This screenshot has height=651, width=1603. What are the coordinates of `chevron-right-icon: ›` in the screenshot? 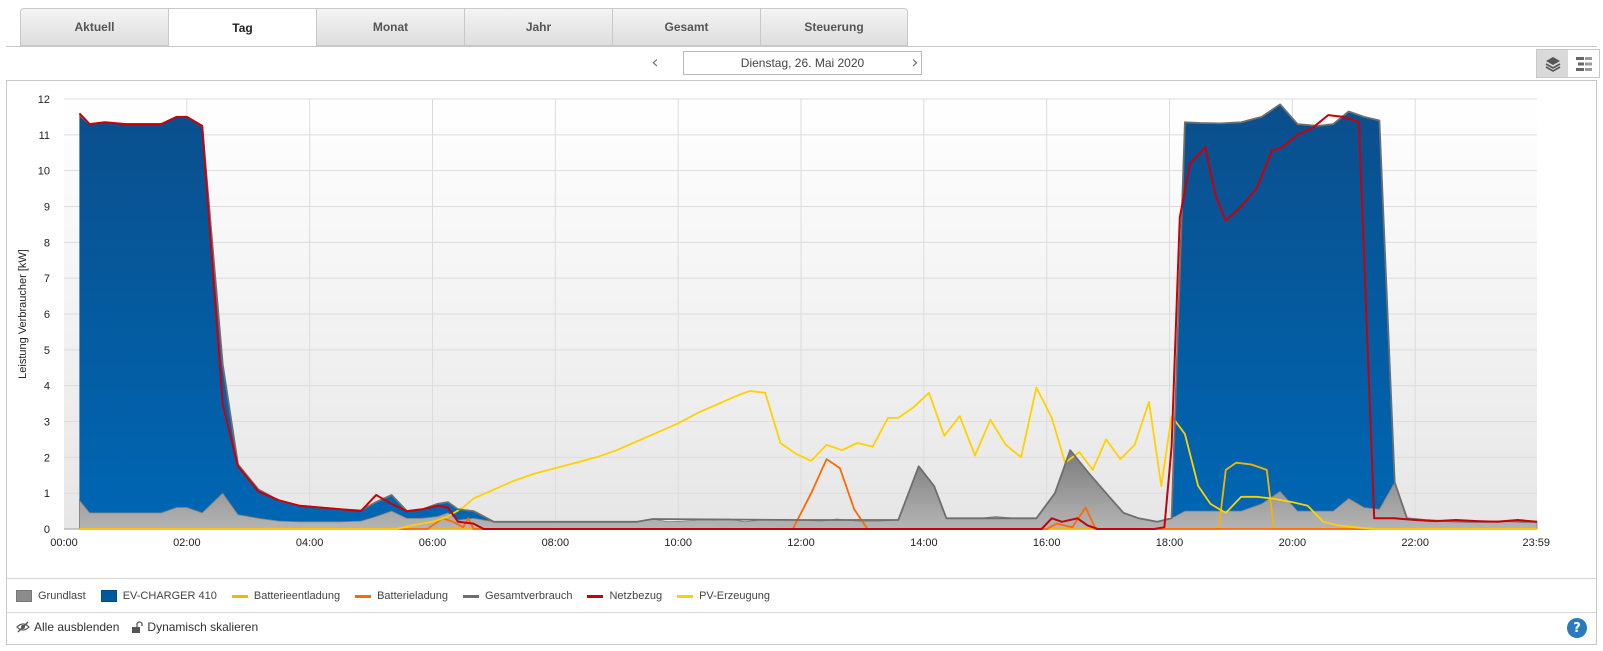 It's located at (915, 63).